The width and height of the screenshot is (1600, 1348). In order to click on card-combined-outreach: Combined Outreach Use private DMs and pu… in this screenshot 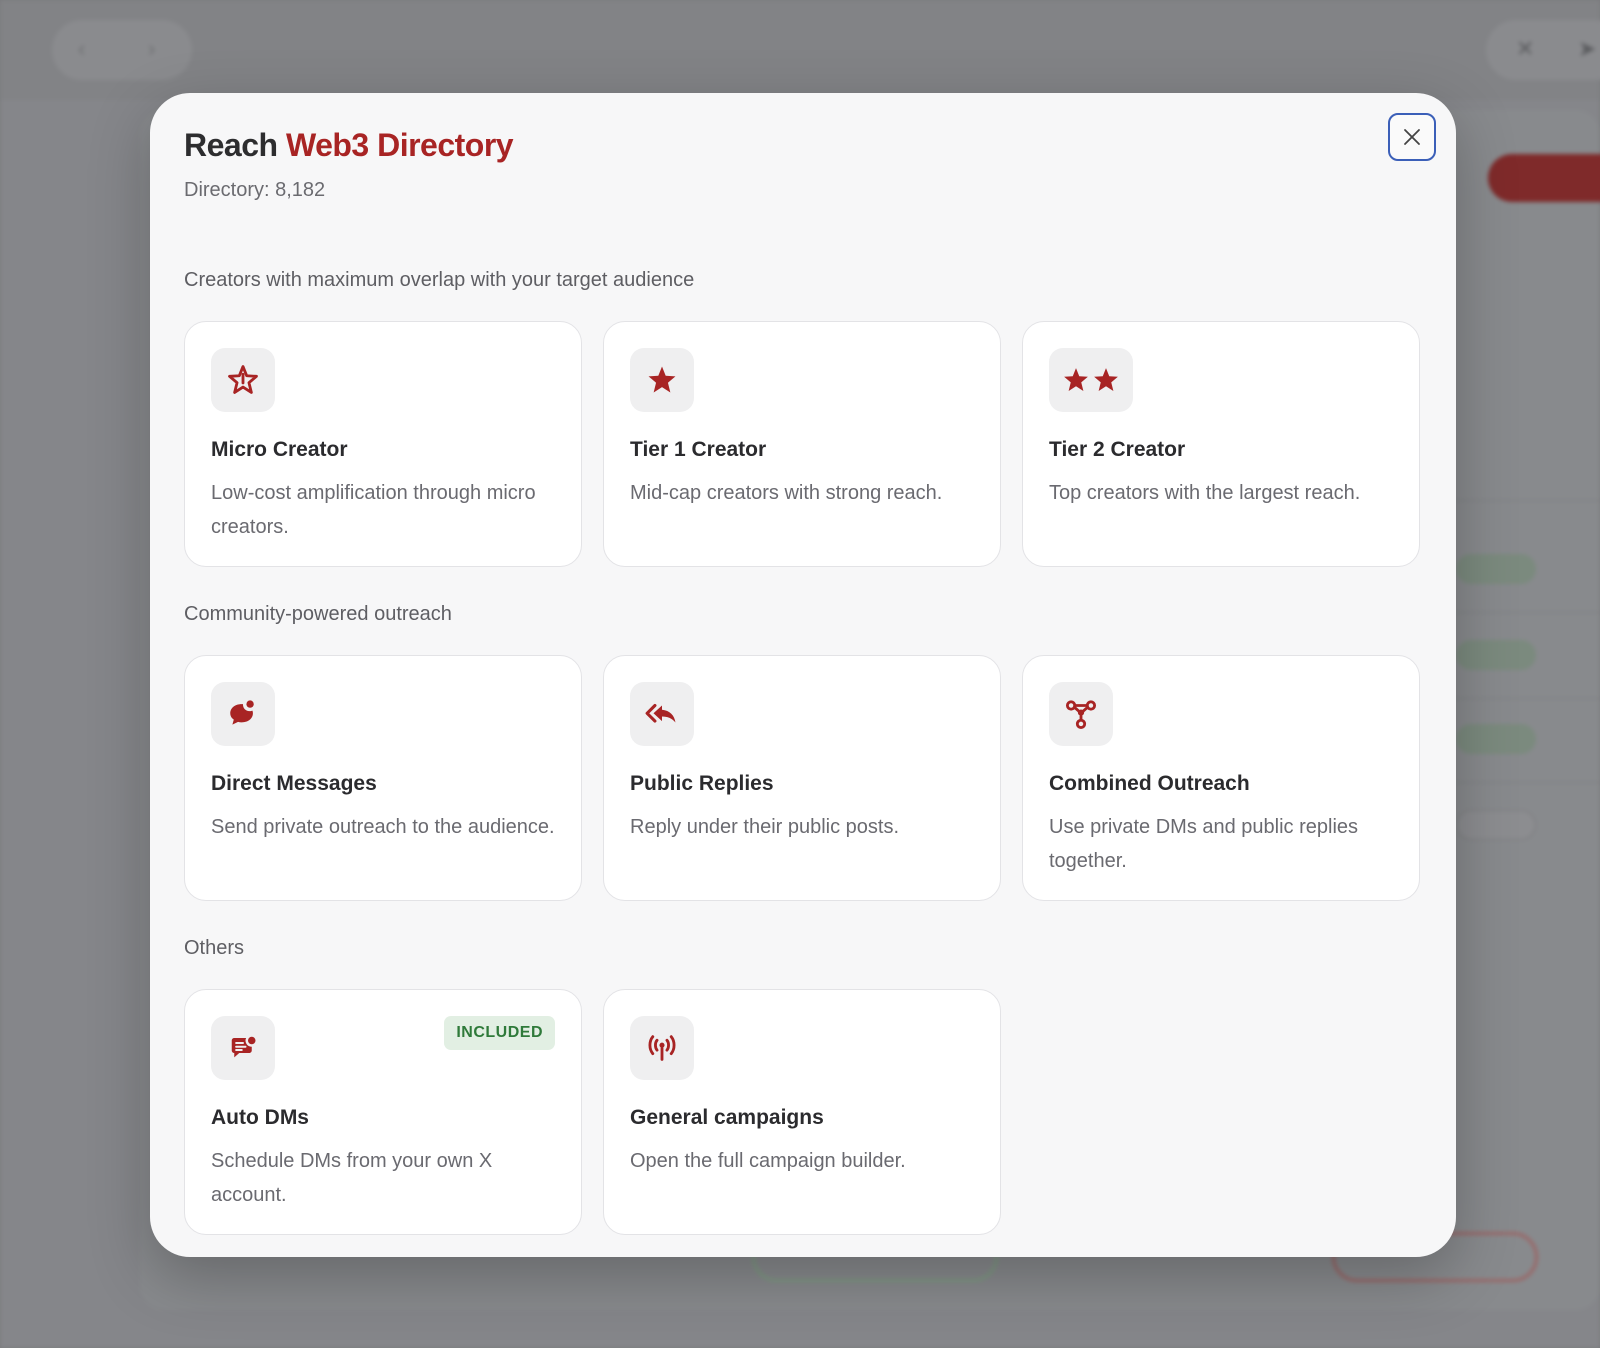, I will do `click(1221, 778)`.